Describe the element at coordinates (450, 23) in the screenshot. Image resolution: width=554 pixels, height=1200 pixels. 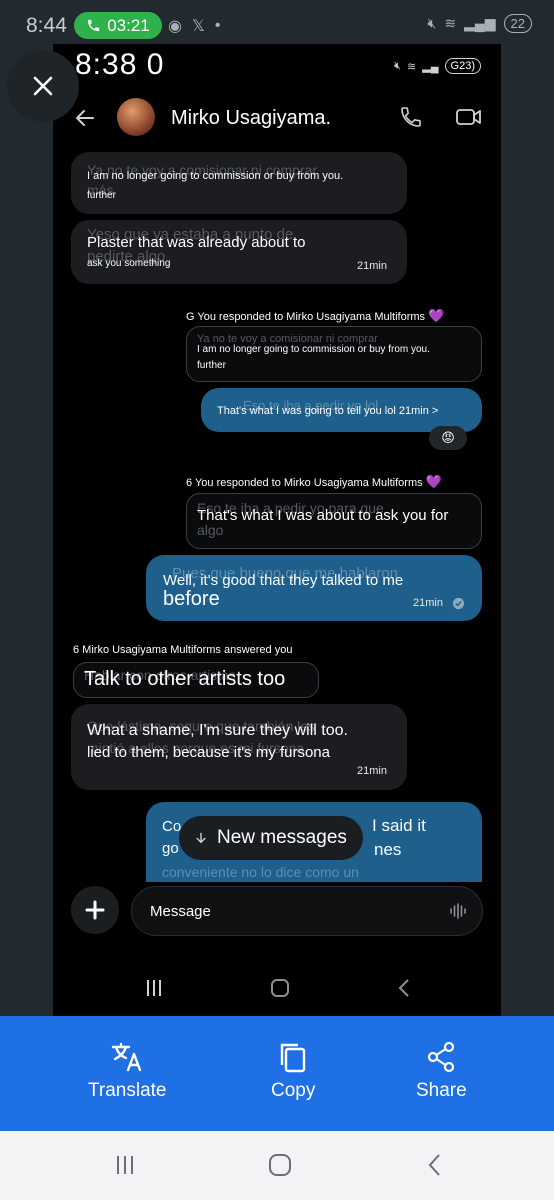
I see `wifi-icon: ≋` at that location.